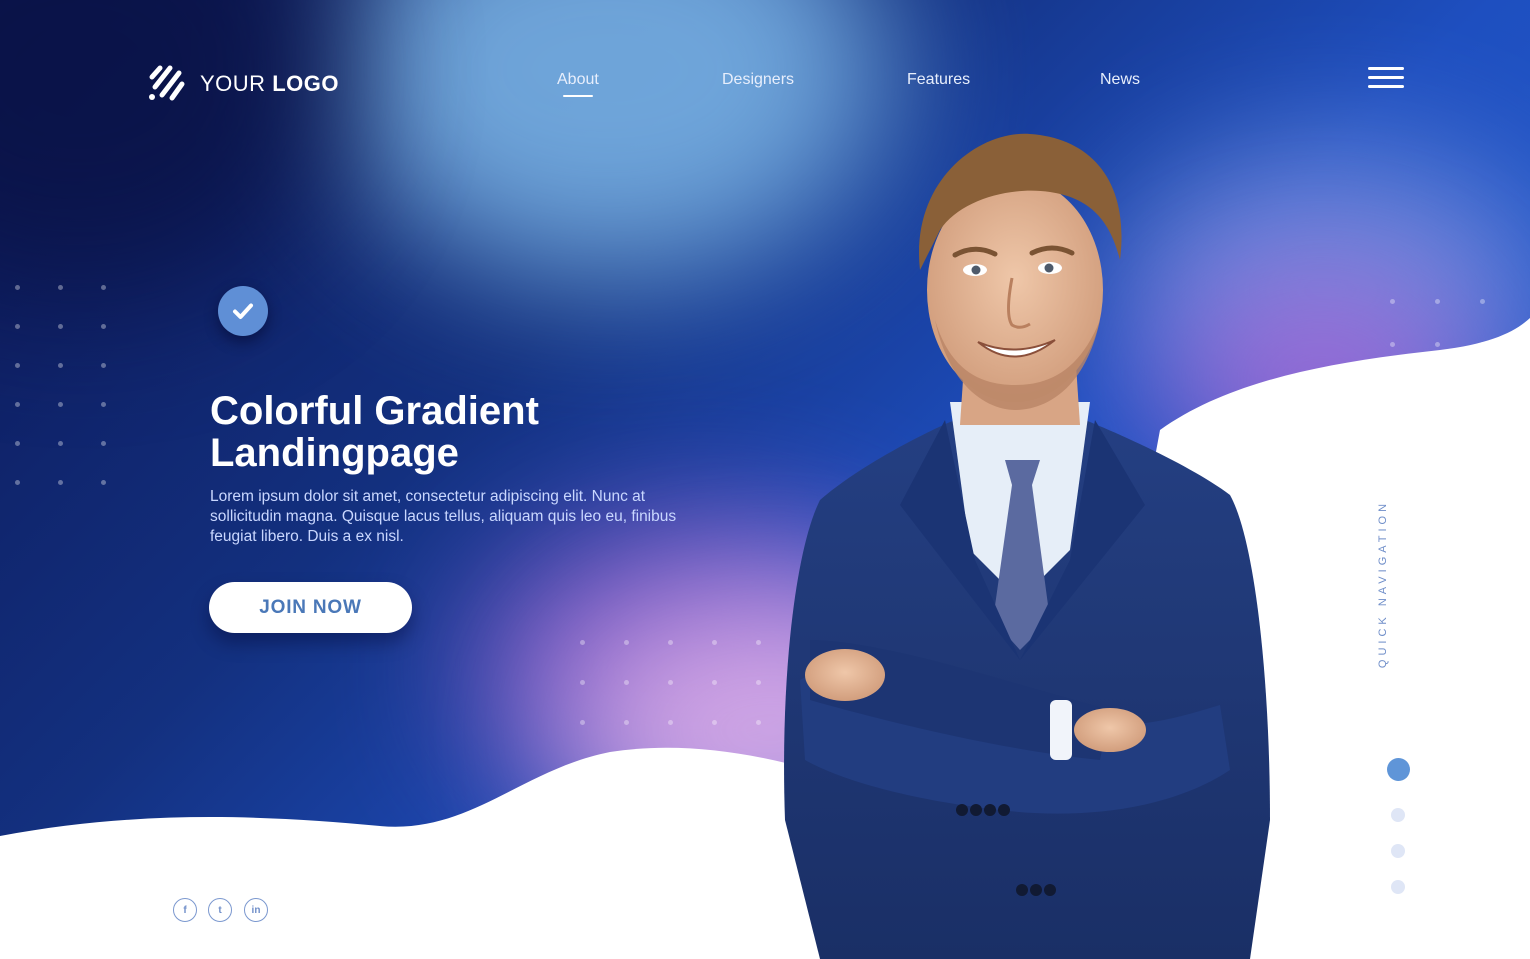 Image resolution: width=1530 pixels, height=959 pixels. What do you see at coordinates (938, 80) in the screenshot?
I see `nav-link-features: Features` at bounding box center [938, 80].